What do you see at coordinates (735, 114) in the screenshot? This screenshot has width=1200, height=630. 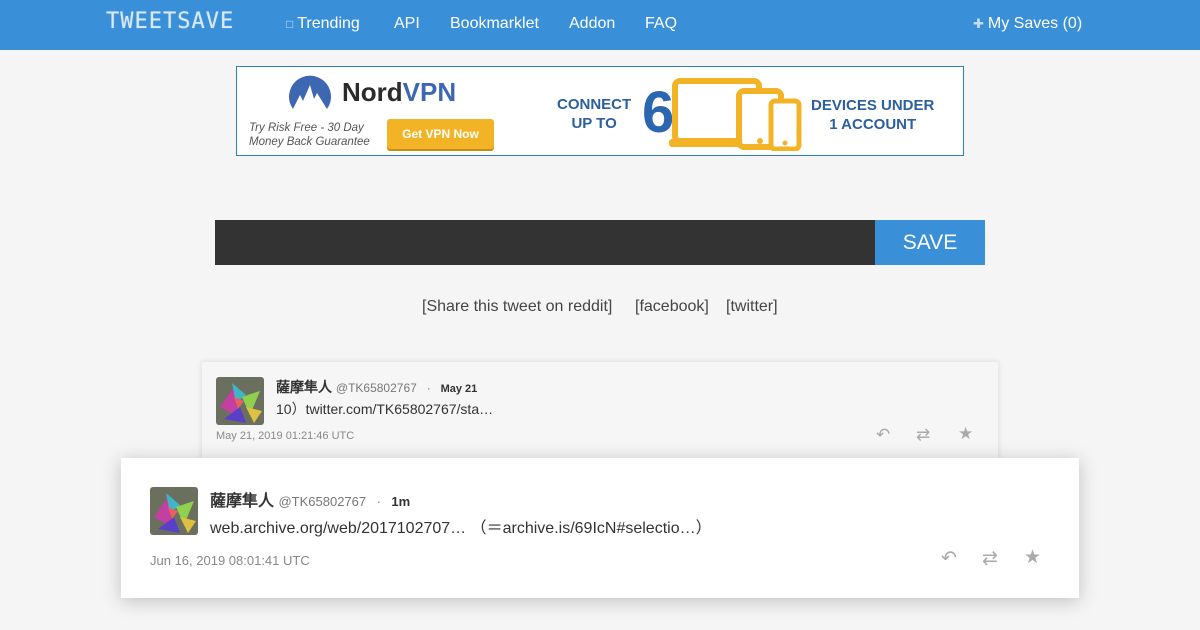 I see `devices-icon` at bounding box center [735, 114].